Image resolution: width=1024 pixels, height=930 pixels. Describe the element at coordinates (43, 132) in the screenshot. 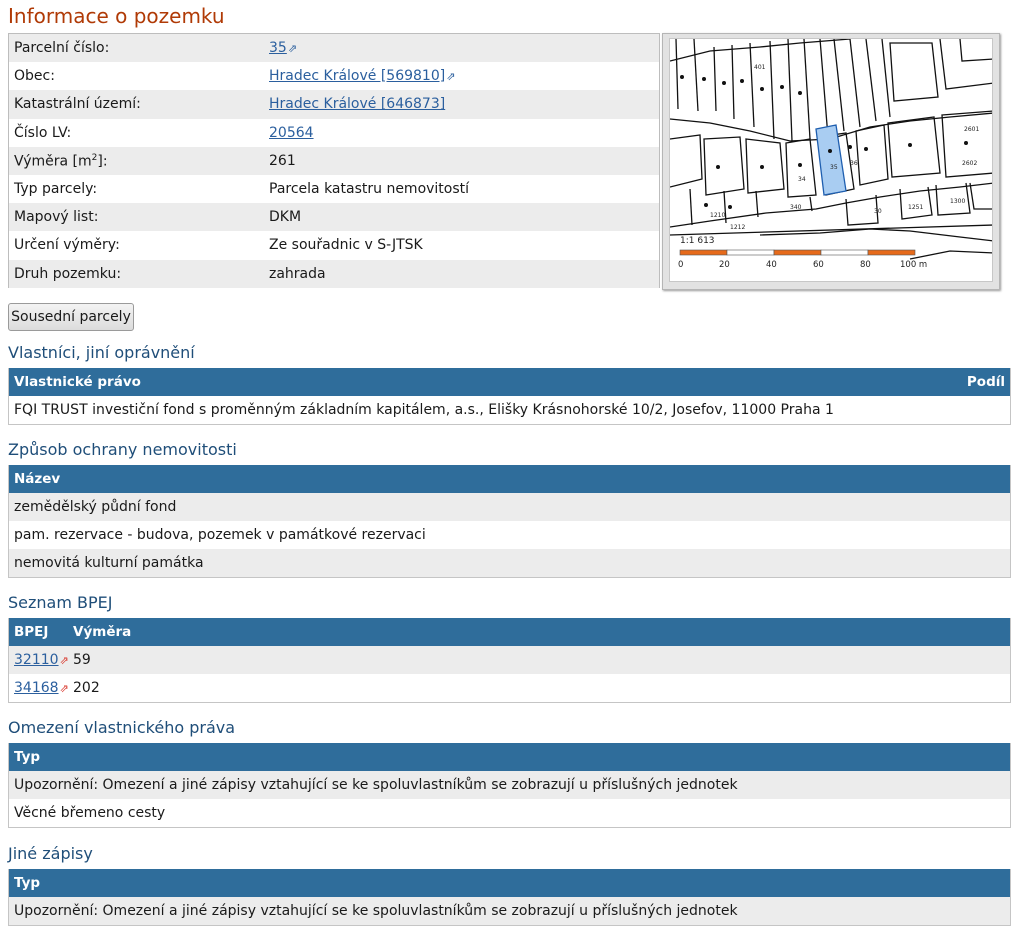

I see `info-label: Číslo LV:` at that location.